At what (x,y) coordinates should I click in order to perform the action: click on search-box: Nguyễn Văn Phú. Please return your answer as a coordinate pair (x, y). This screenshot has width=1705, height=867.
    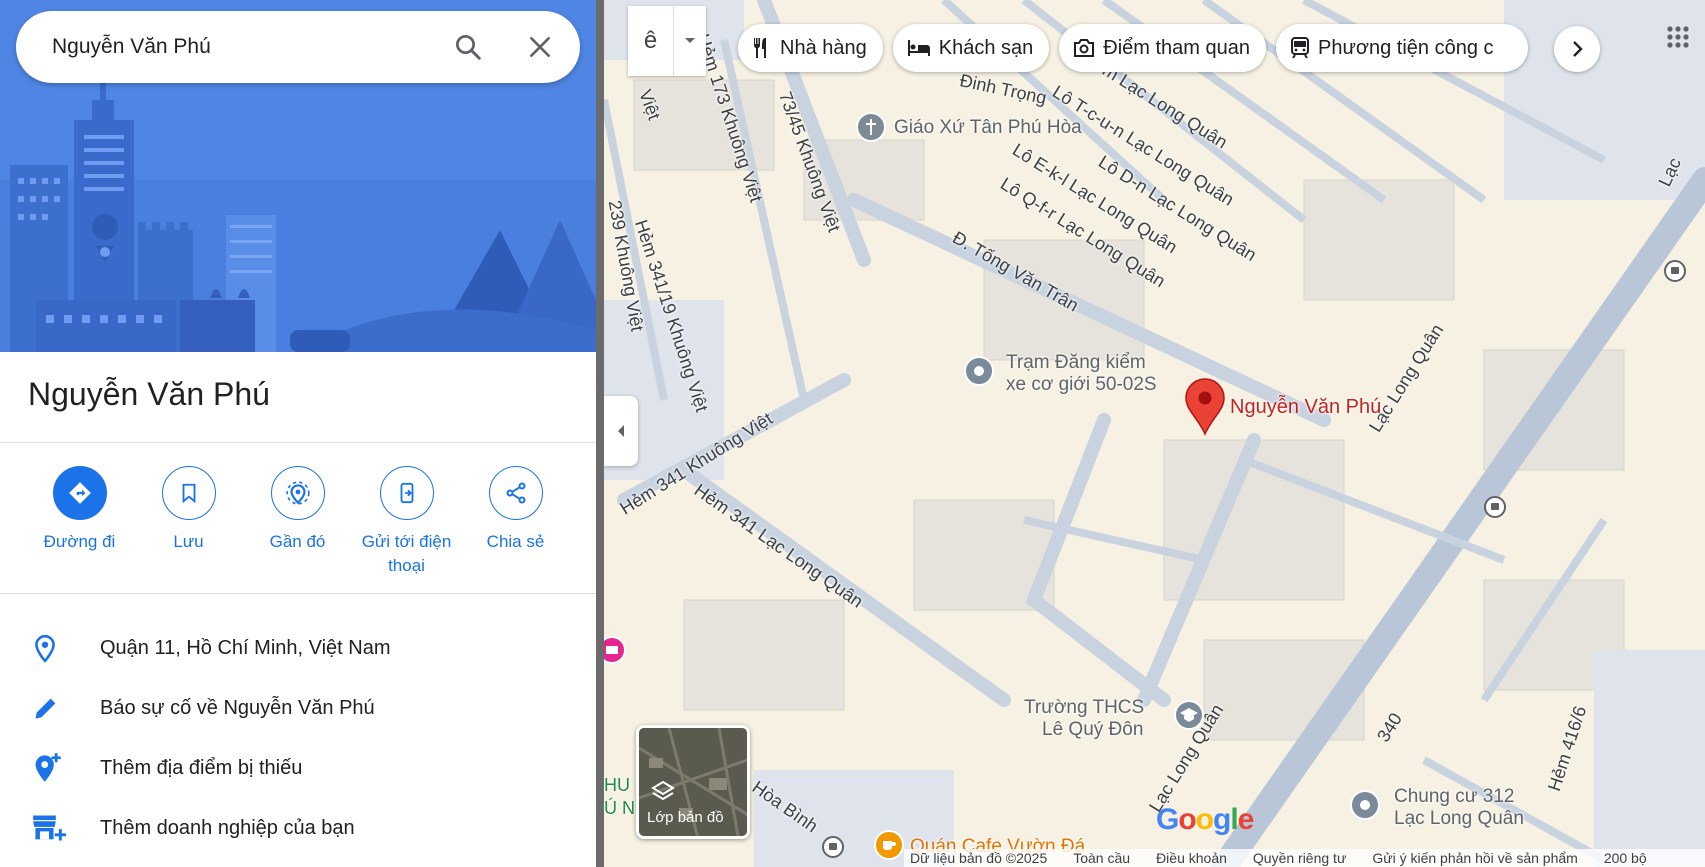
    Looking at the image, I should click on (298, 47).